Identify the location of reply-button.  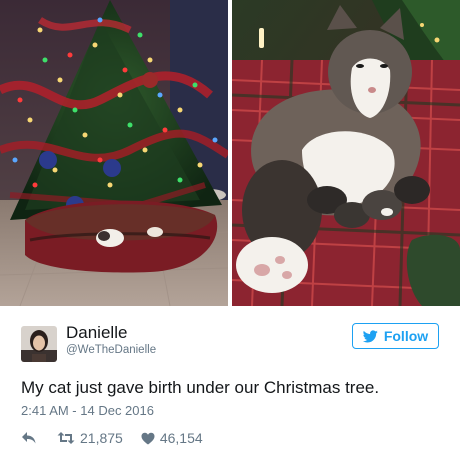
(29, 438).